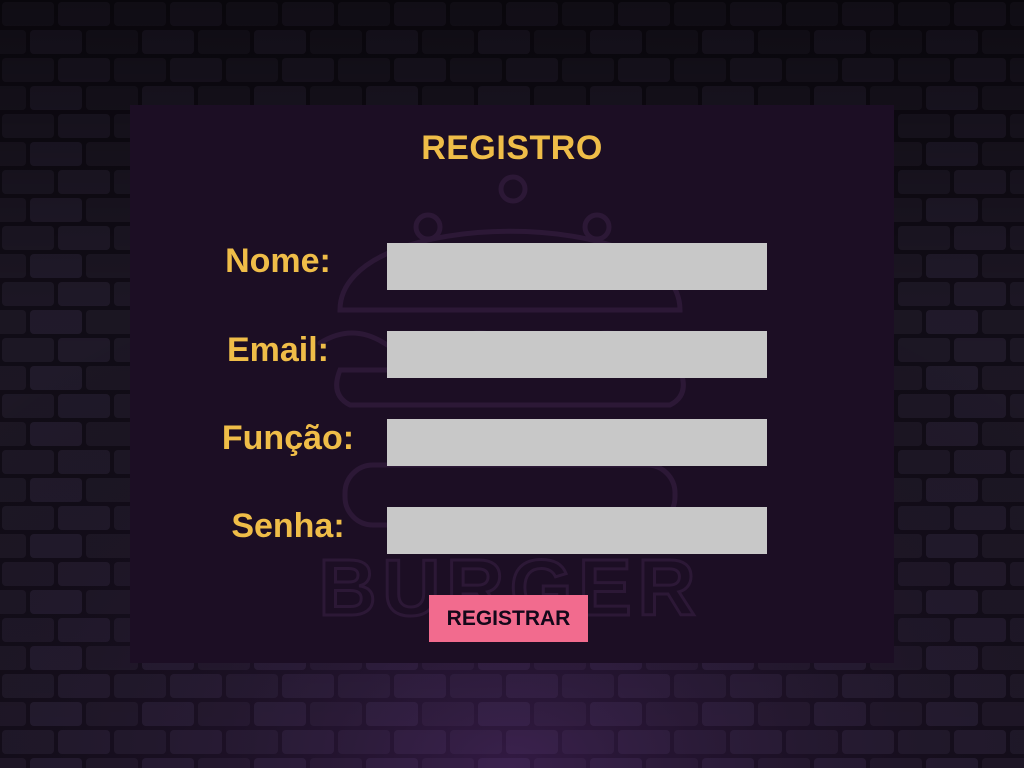 Image resolution: width=1024 pixels, height=768 pixels. Describe the element at coordinates (278, 350) in the screenshot. I see `email-label: Email:` at that location.